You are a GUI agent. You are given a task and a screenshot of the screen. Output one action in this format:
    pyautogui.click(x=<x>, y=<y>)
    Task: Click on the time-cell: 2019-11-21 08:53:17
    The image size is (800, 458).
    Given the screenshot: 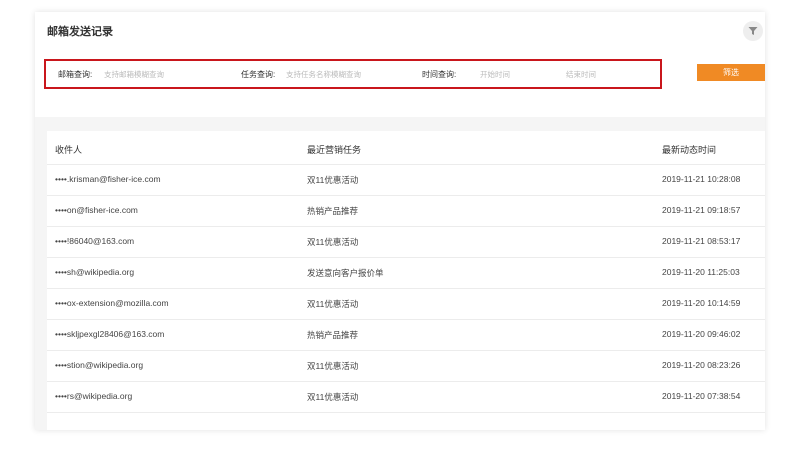 What is the action you would take?
    pyautogui.click(x=701, y=241)
    